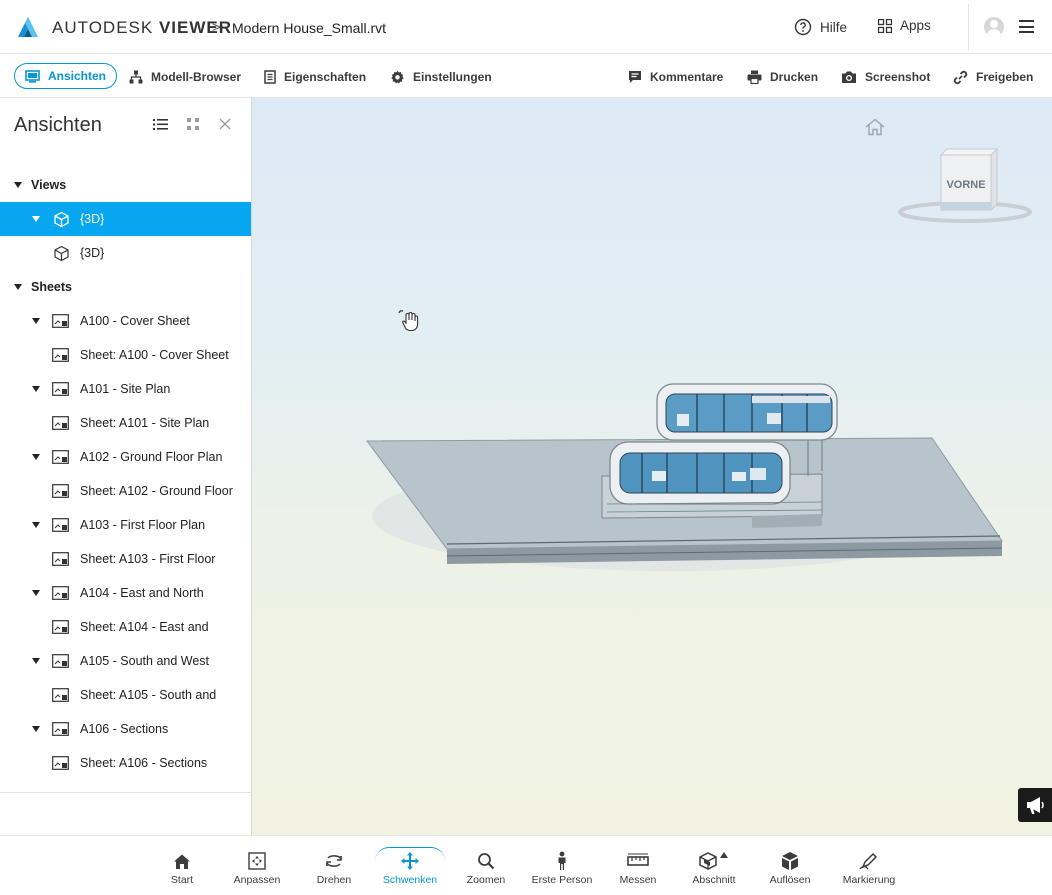 This screenshot has width=1052, height=895. What do you see at coordinates (125, 593) in the screenshot?
I see `tree-item-sheet: A104 - East and North` at bounding box center [125, 593].